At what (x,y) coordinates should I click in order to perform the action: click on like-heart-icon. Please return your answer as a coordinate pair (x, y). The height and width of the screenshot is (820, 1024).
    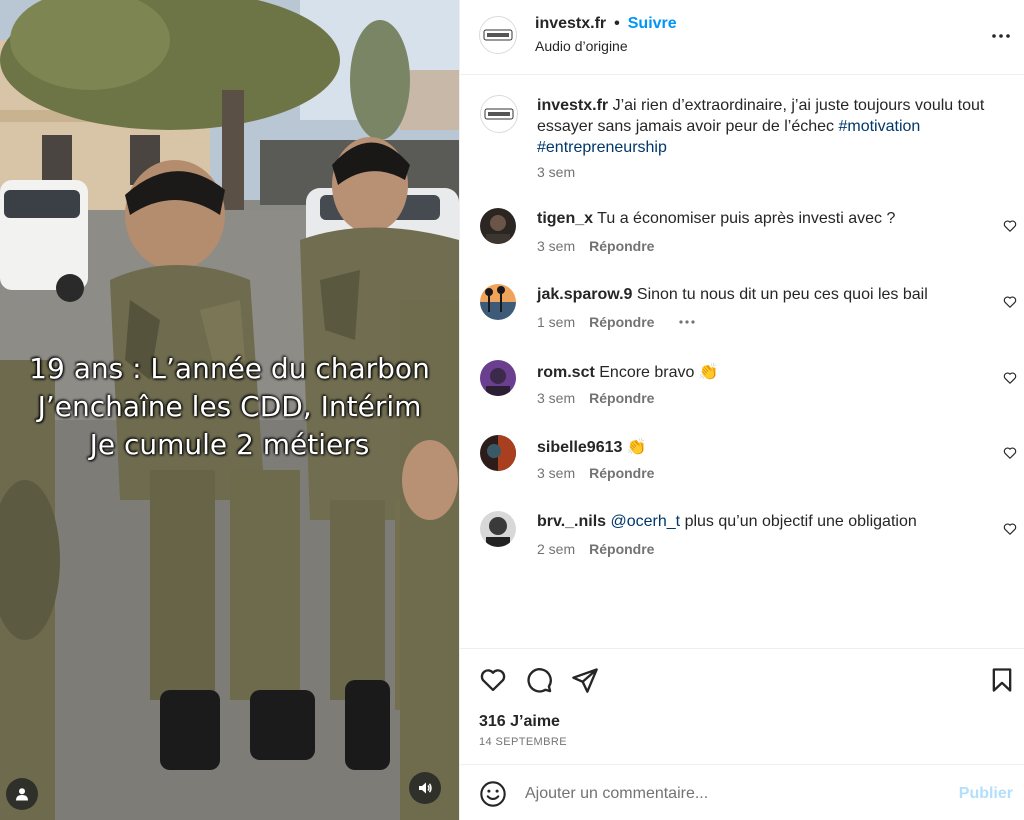
    Looking at the image, I should click on (493, 680).